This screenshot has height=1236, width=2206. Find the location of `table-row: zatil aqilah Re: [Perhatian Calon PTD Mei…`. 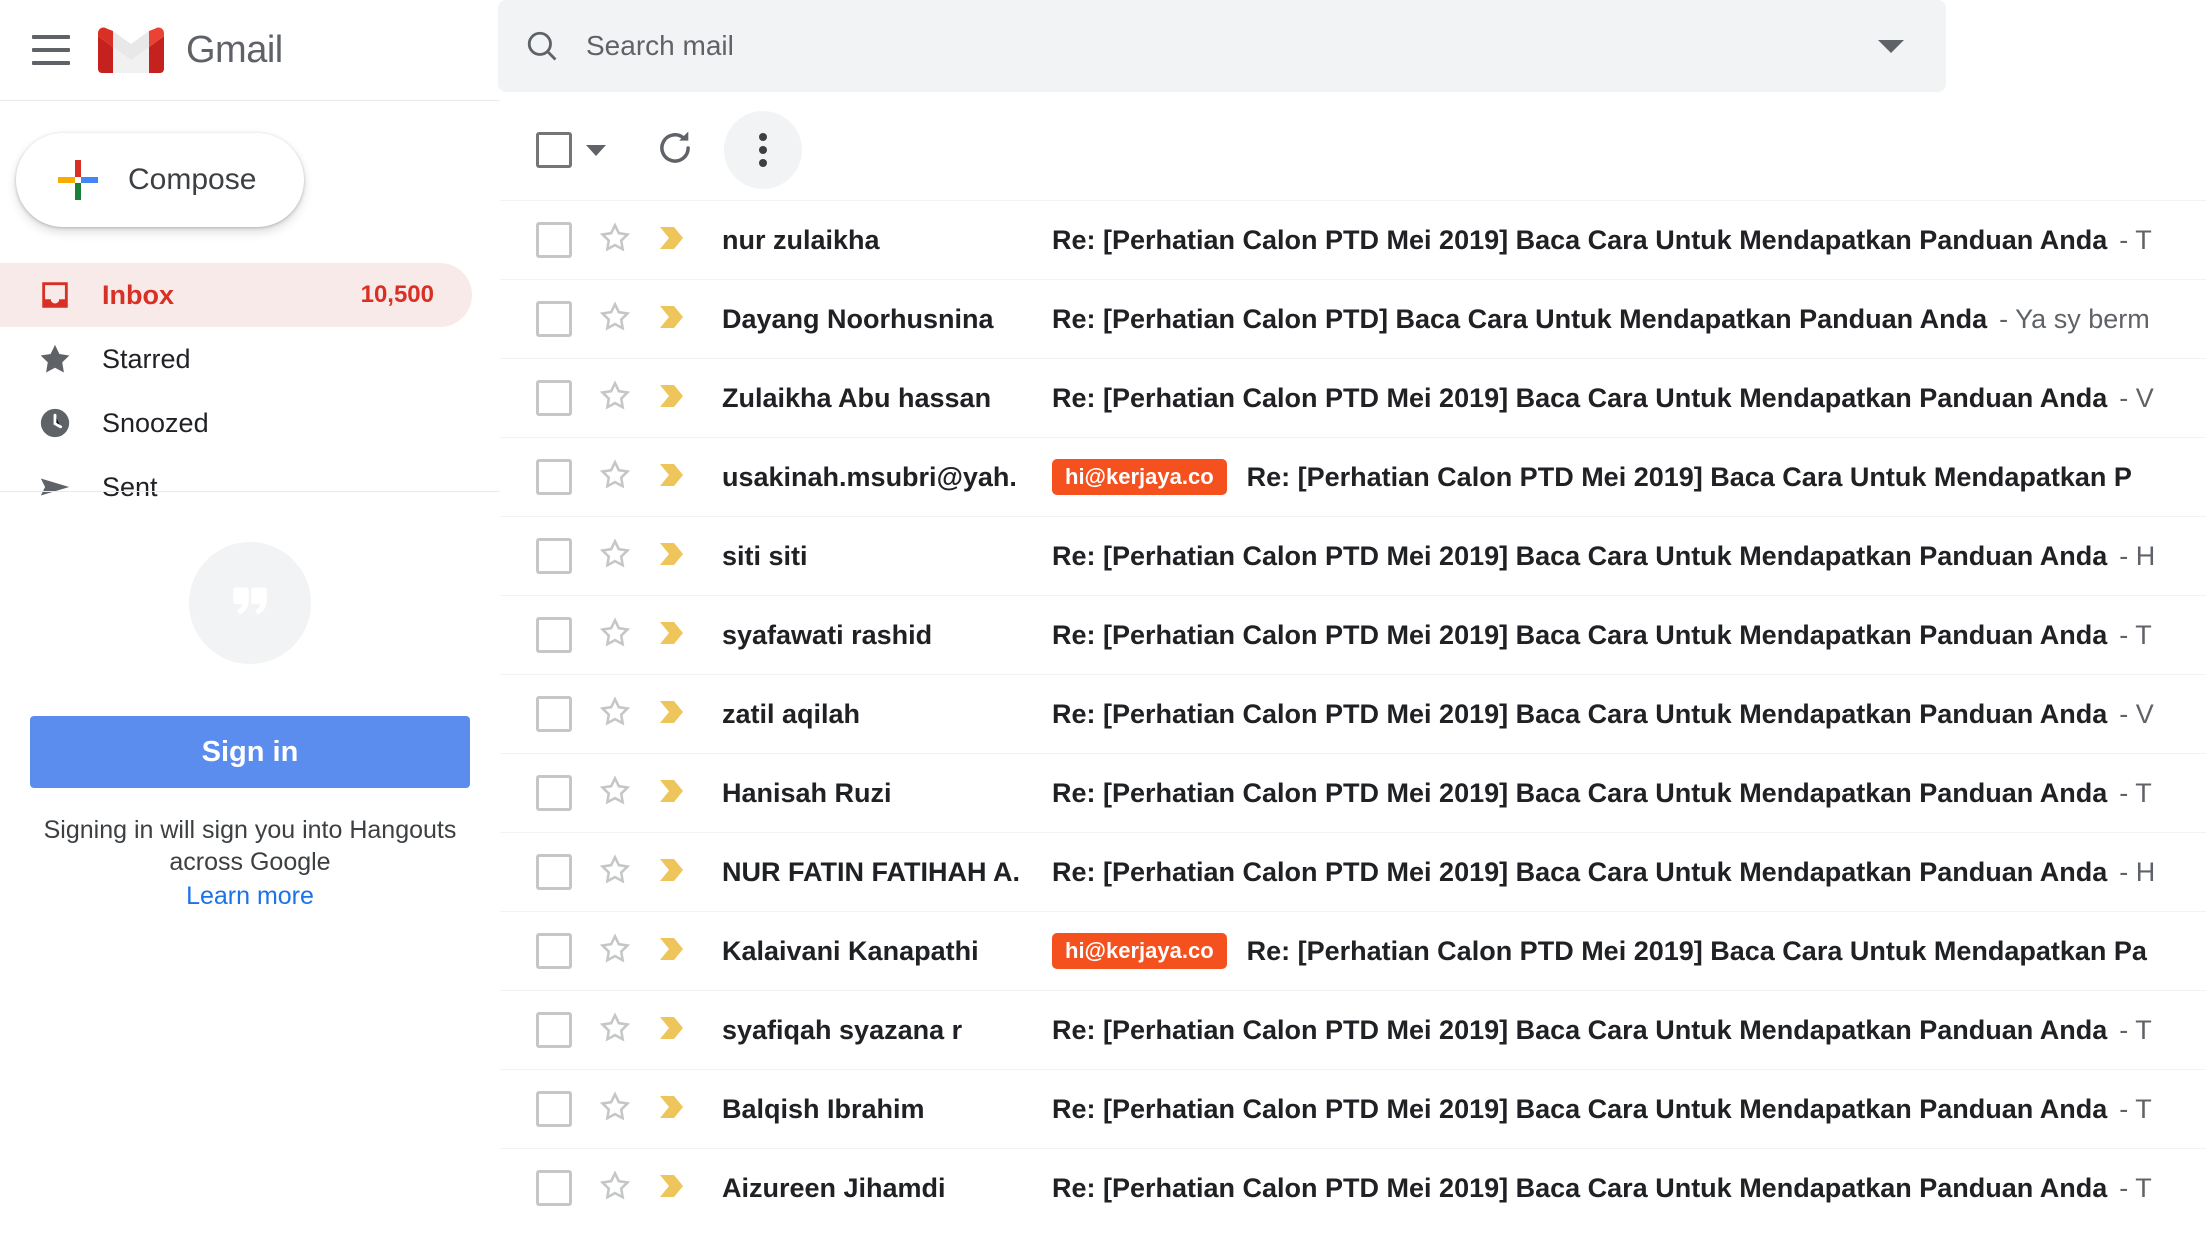

table-row: zatil aqilah Re: [Perhatian Calon PTD Mei… is located at coordinates (1353, 713).